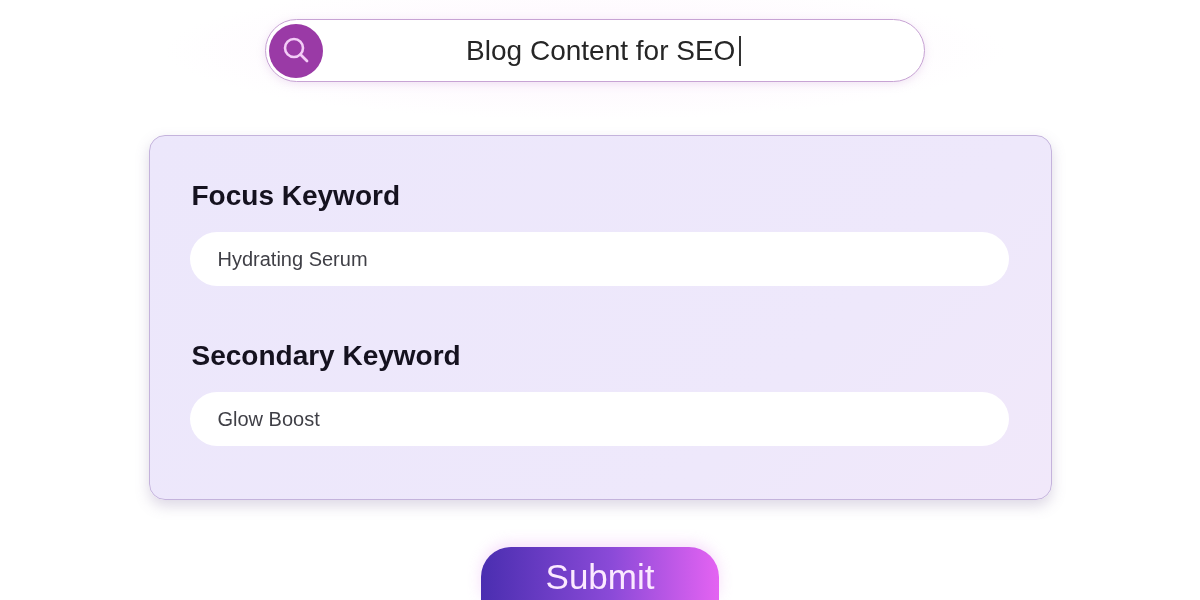  I want to click on search-query-text: Blog Content for SEO, so click(601, 50).